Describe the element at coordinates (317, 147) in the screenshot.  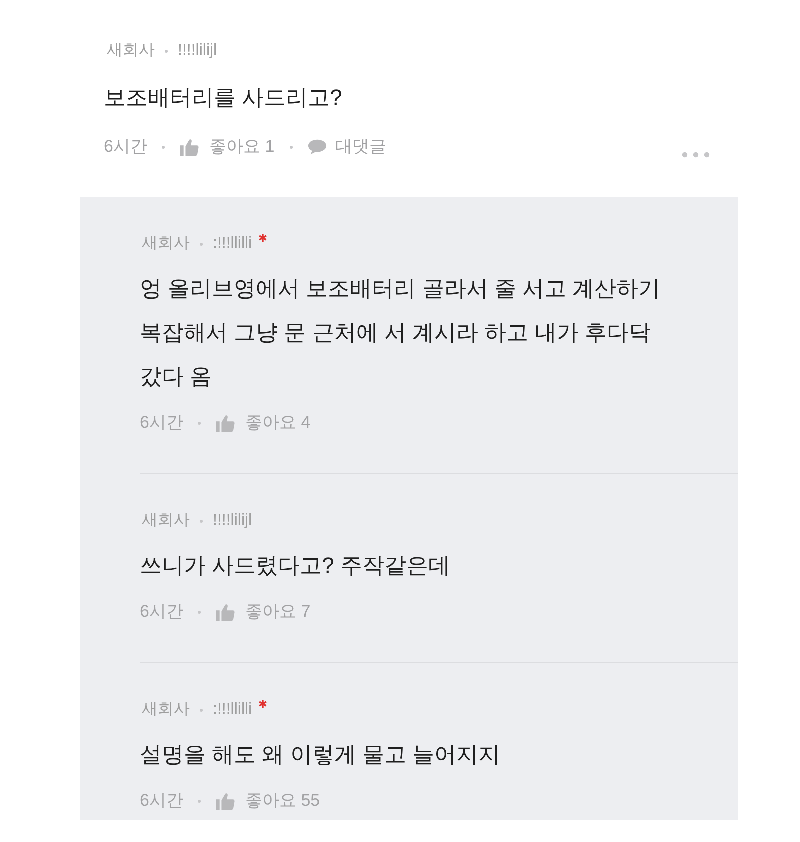
I see `speech-bubble-icon` at that location.